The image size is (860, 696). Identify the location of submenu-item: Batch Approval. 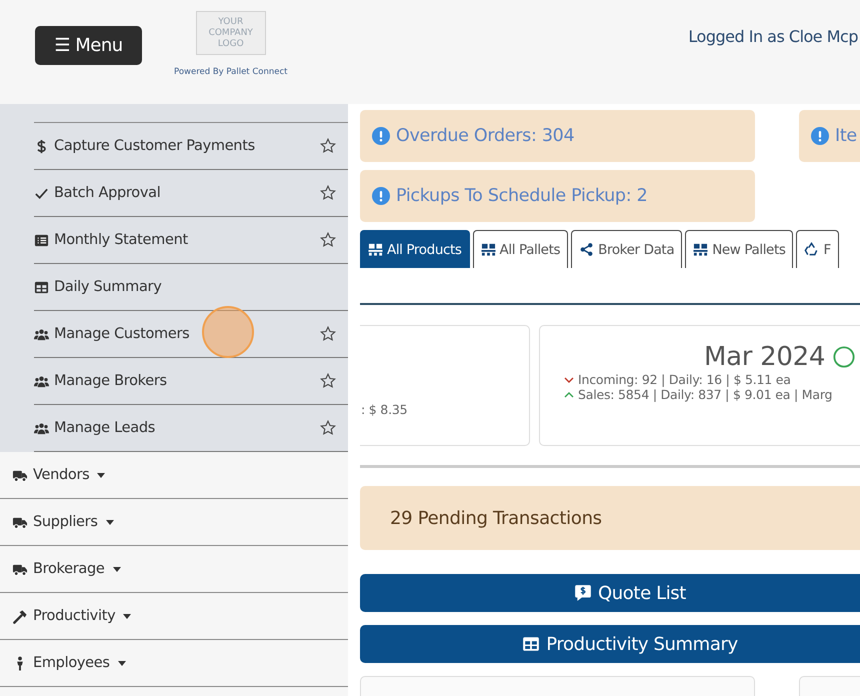
(191, 193).